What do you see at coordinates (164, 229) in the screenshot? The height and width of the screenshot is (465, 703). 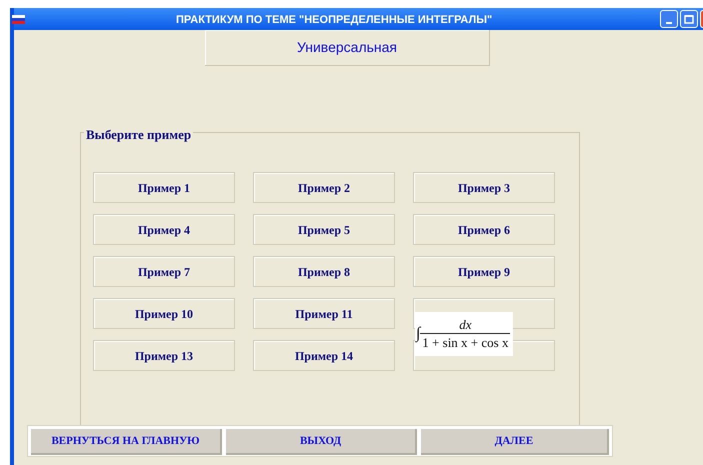 I see `example-button: Пример 4` at bounding box center [164, 229].